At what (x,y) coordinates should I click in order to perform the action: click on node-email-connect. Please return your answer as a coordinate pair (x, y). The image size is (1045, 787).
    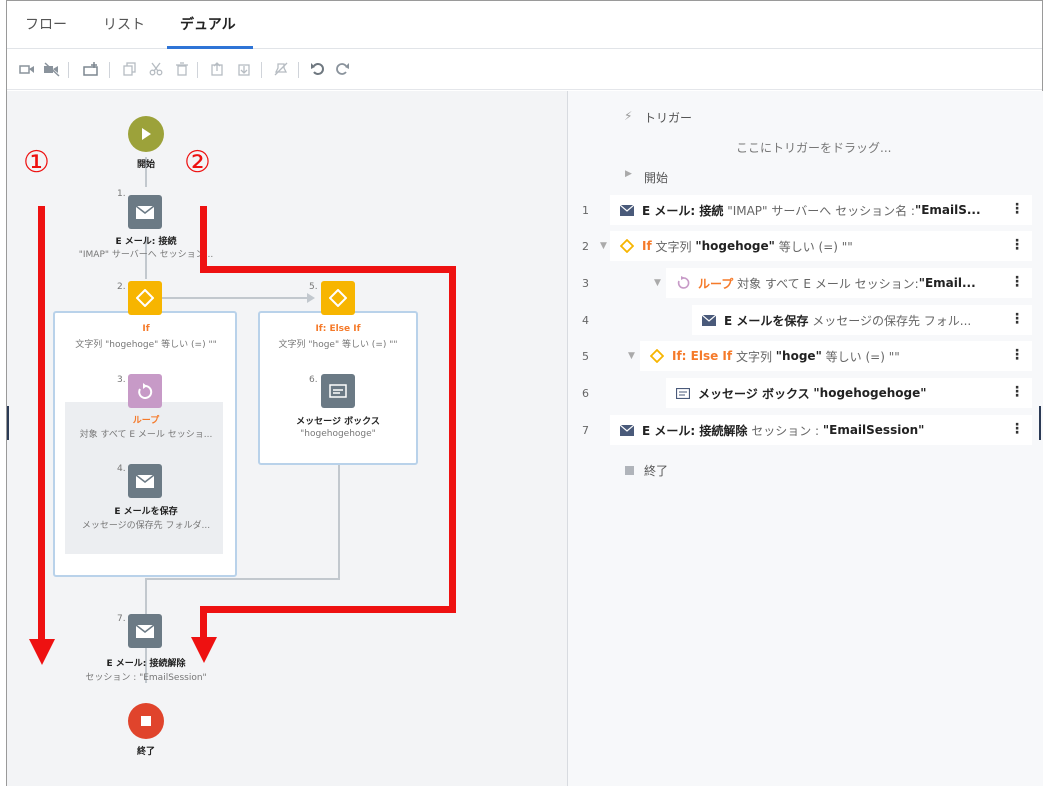
    Looking at the image, I should click on (145, 212).